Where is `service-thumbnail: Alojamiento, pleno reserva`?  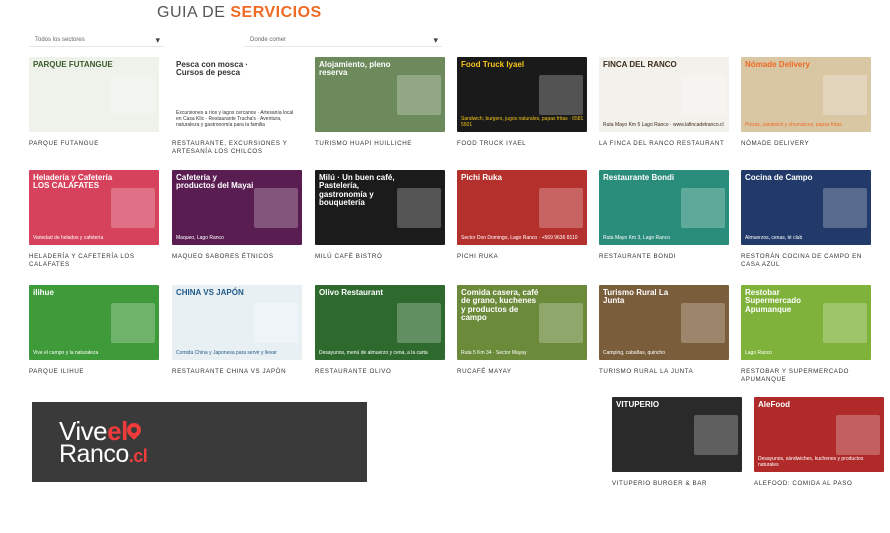
service-thumbnail: Alojamiento, pleno reserva is located at coordinates (380, 94).